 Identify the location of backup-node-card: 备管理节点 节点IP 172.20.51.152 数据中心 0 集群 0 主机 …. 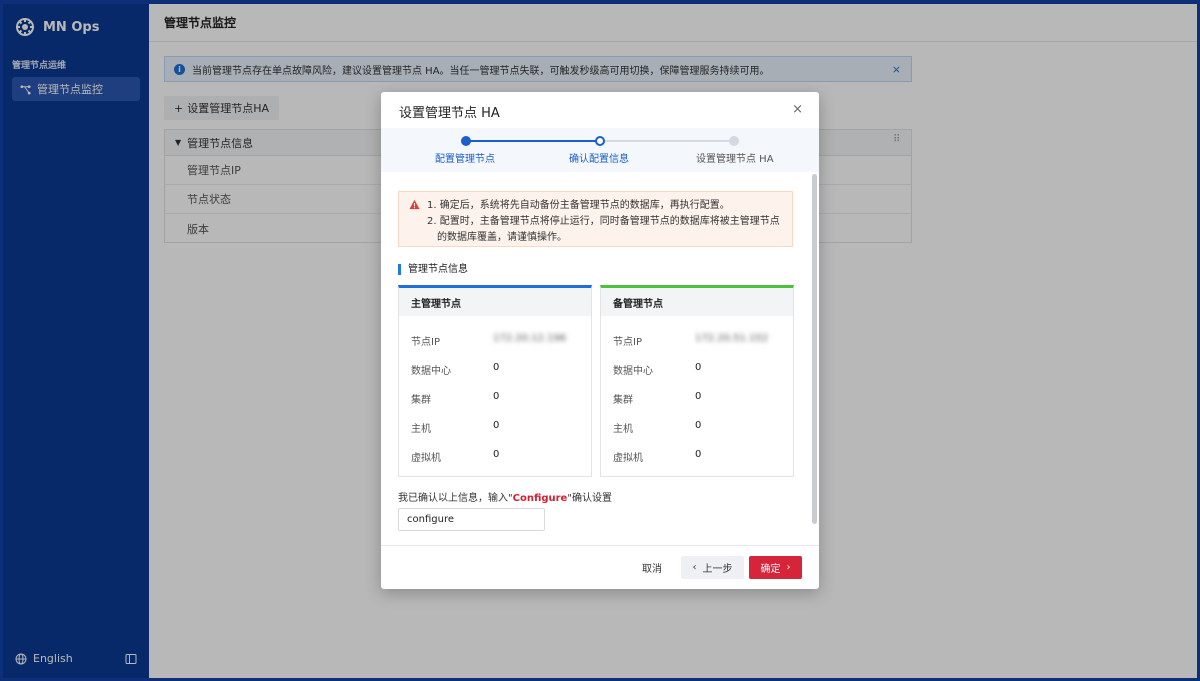
(697, 381).